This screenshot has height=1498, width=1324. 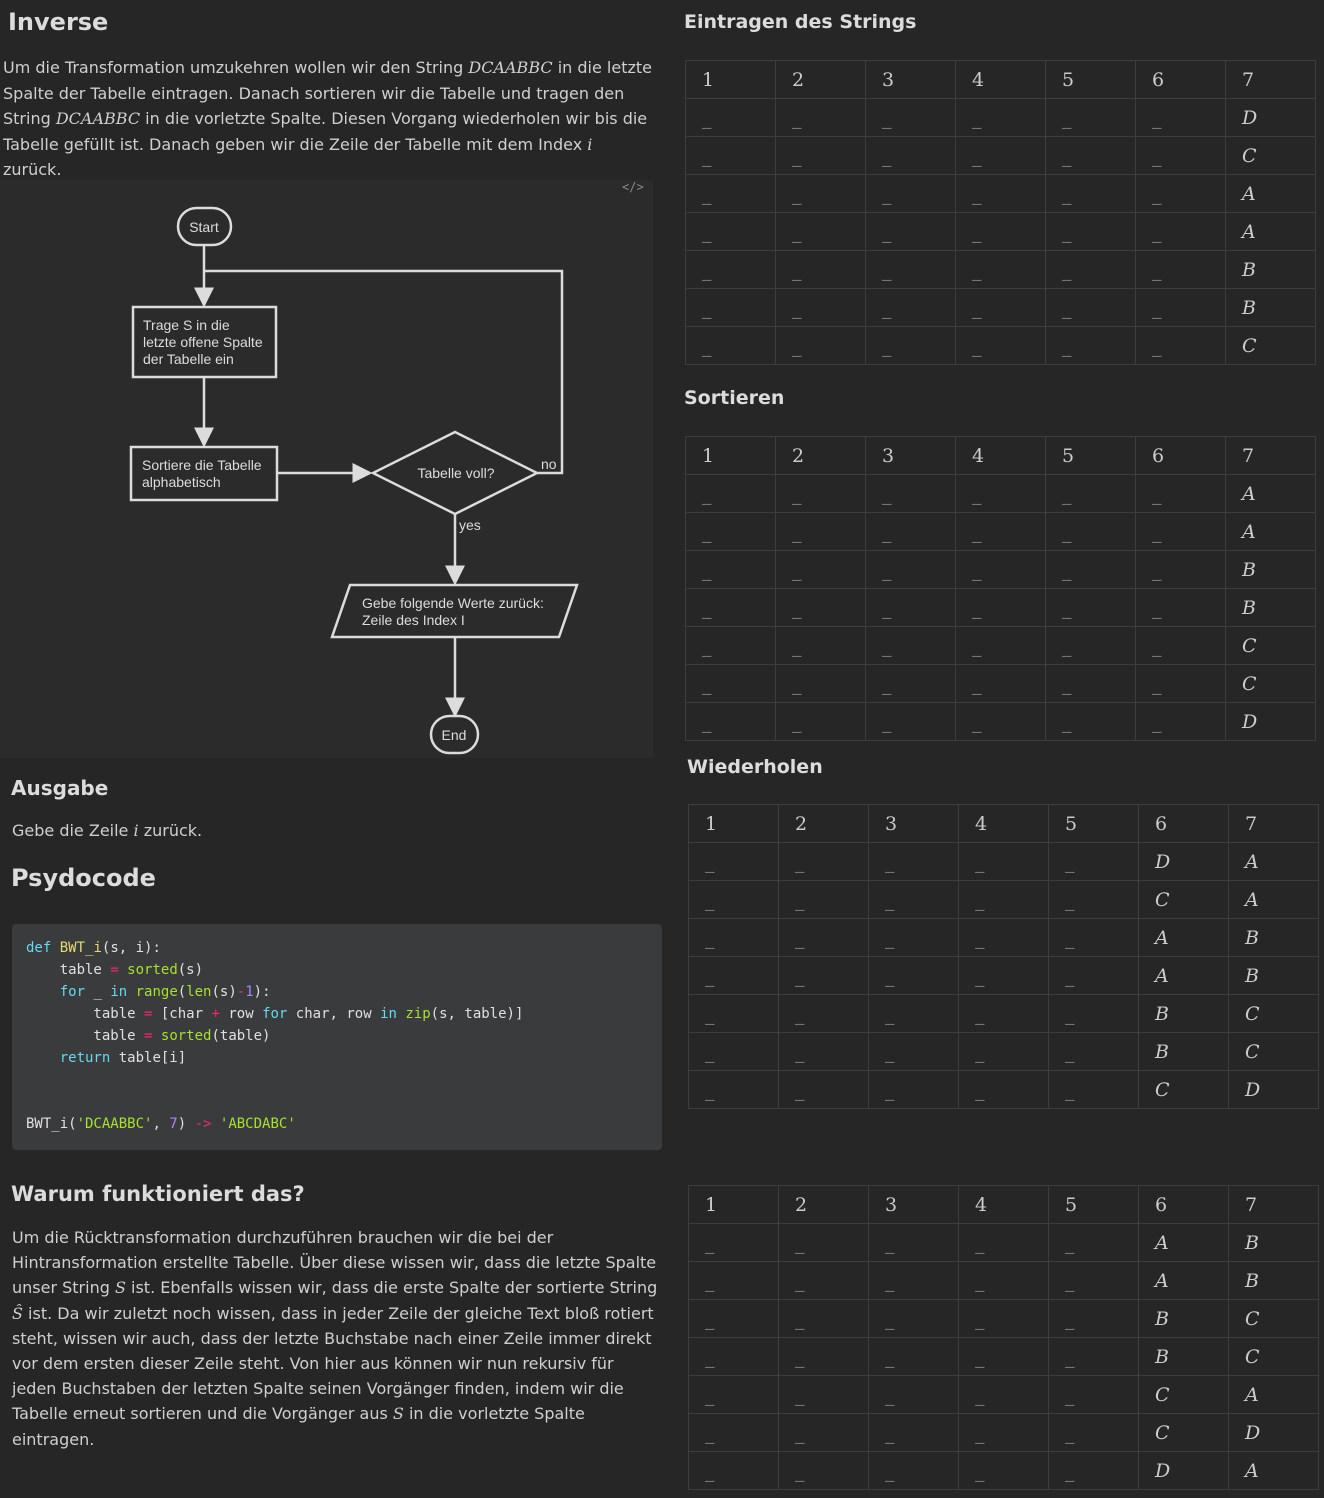 What do you see at coordinates (203, 342) in the screenshot?
I see `step1-label-2: letzte offene Spalte` at bounding box center [203, 342].